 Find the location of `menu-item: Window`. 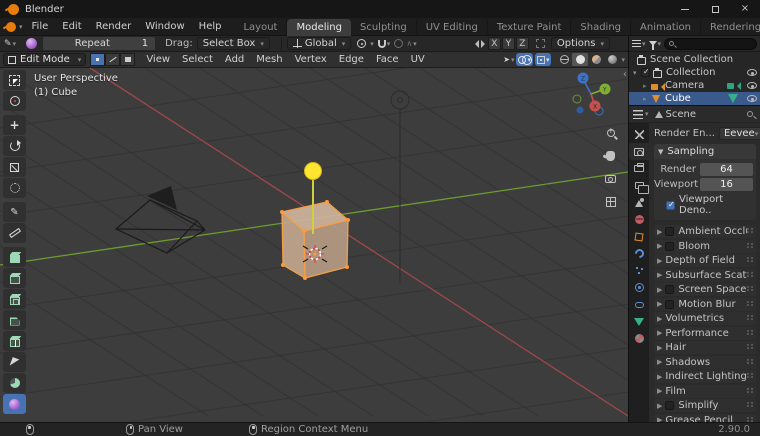

menu-item: Window is located at coordinates (164, 27).